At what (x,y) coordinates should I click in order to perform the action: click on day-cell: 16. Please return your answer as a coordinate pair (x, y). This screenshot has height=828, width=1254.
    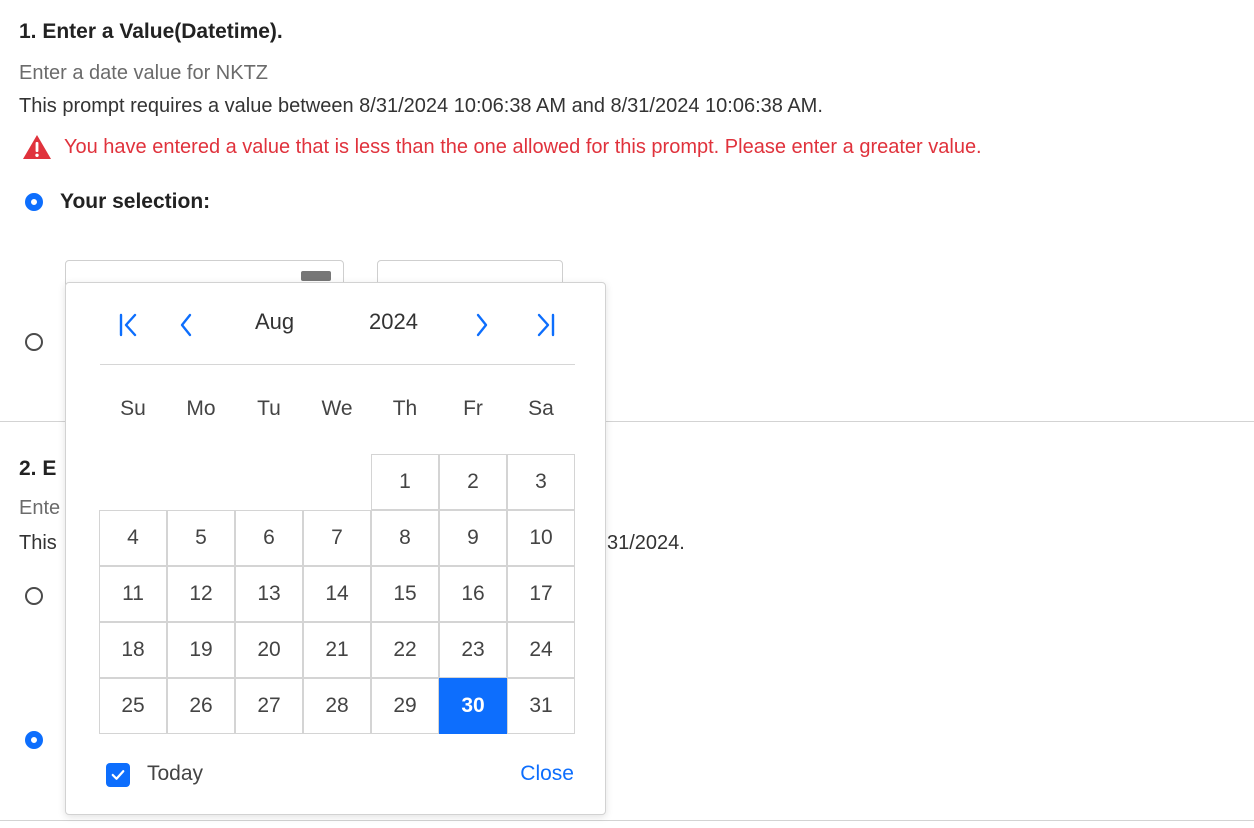
    Looking at the image, I should click on (473, 594).